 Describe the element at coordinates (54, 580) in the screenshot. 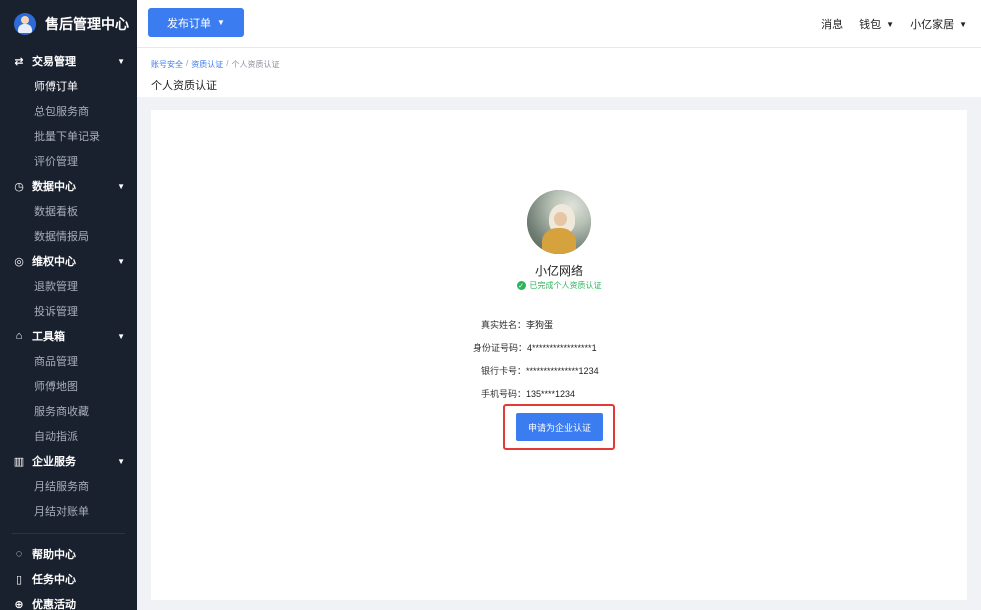

I see `nav-group-label: 任务中心` at that location.